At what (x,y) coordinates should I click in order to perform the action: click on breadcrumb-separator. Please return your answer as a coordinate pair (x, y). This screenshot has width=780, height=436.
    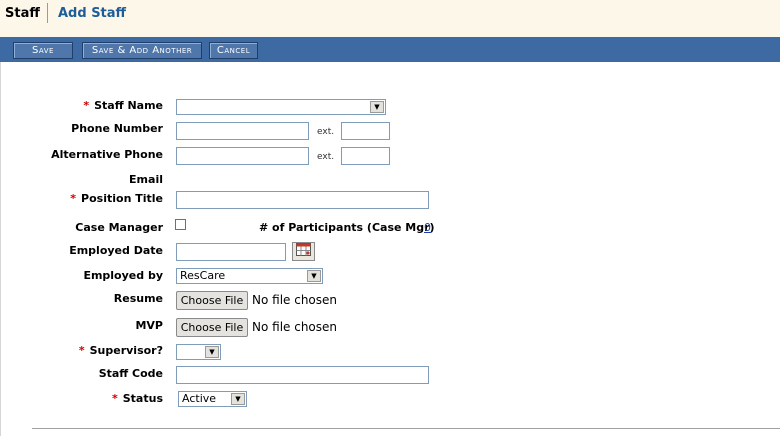
    Looking at the image, I should click on (47, 13).